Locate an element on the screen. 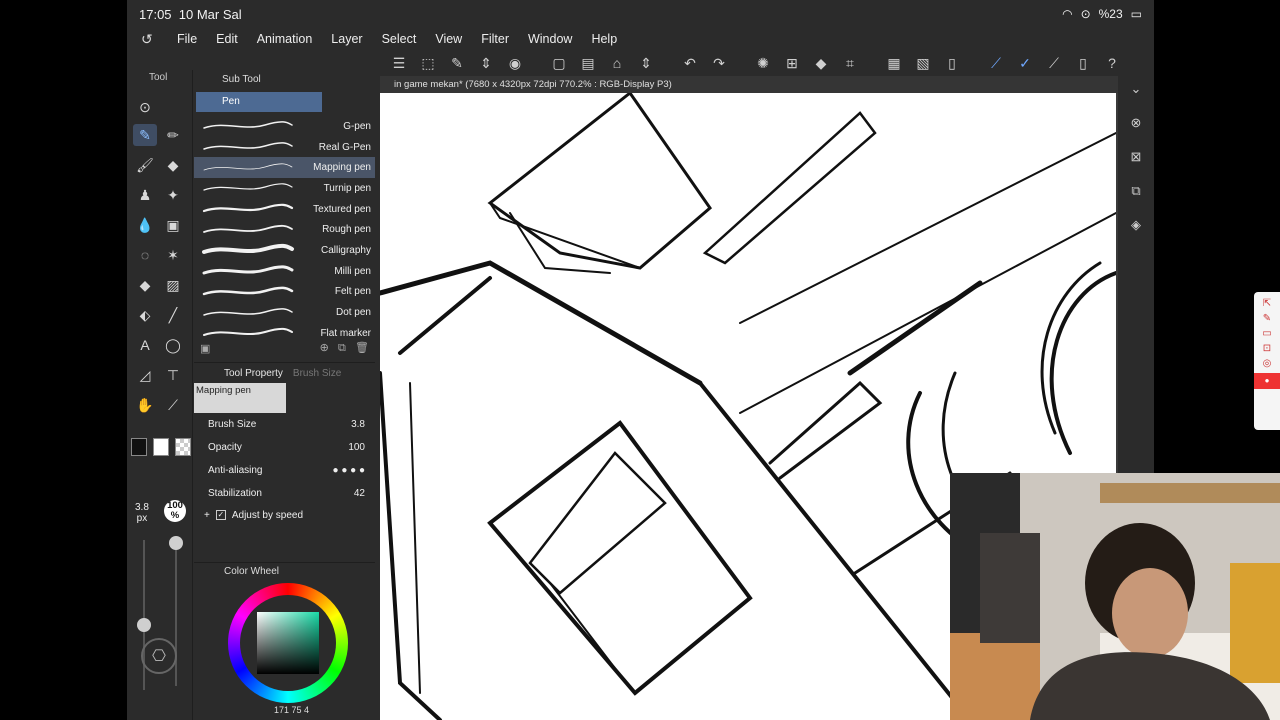 The height and width of the screenshot is (720, 1280). menu-edit: Edit is located at coordinates (227, 39).